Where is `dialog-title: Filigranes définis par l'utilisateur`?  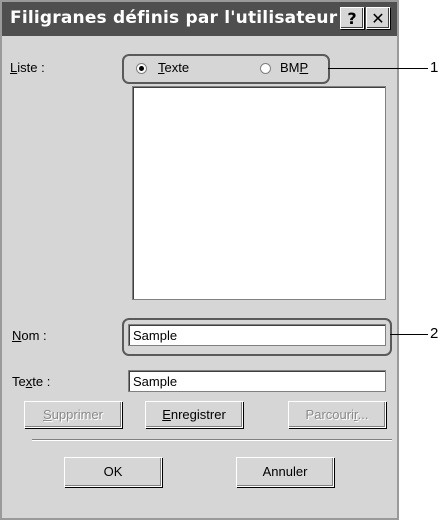 dialog-title: Filigranes définis par l'utilisateur is located at coordinates (174, 18).